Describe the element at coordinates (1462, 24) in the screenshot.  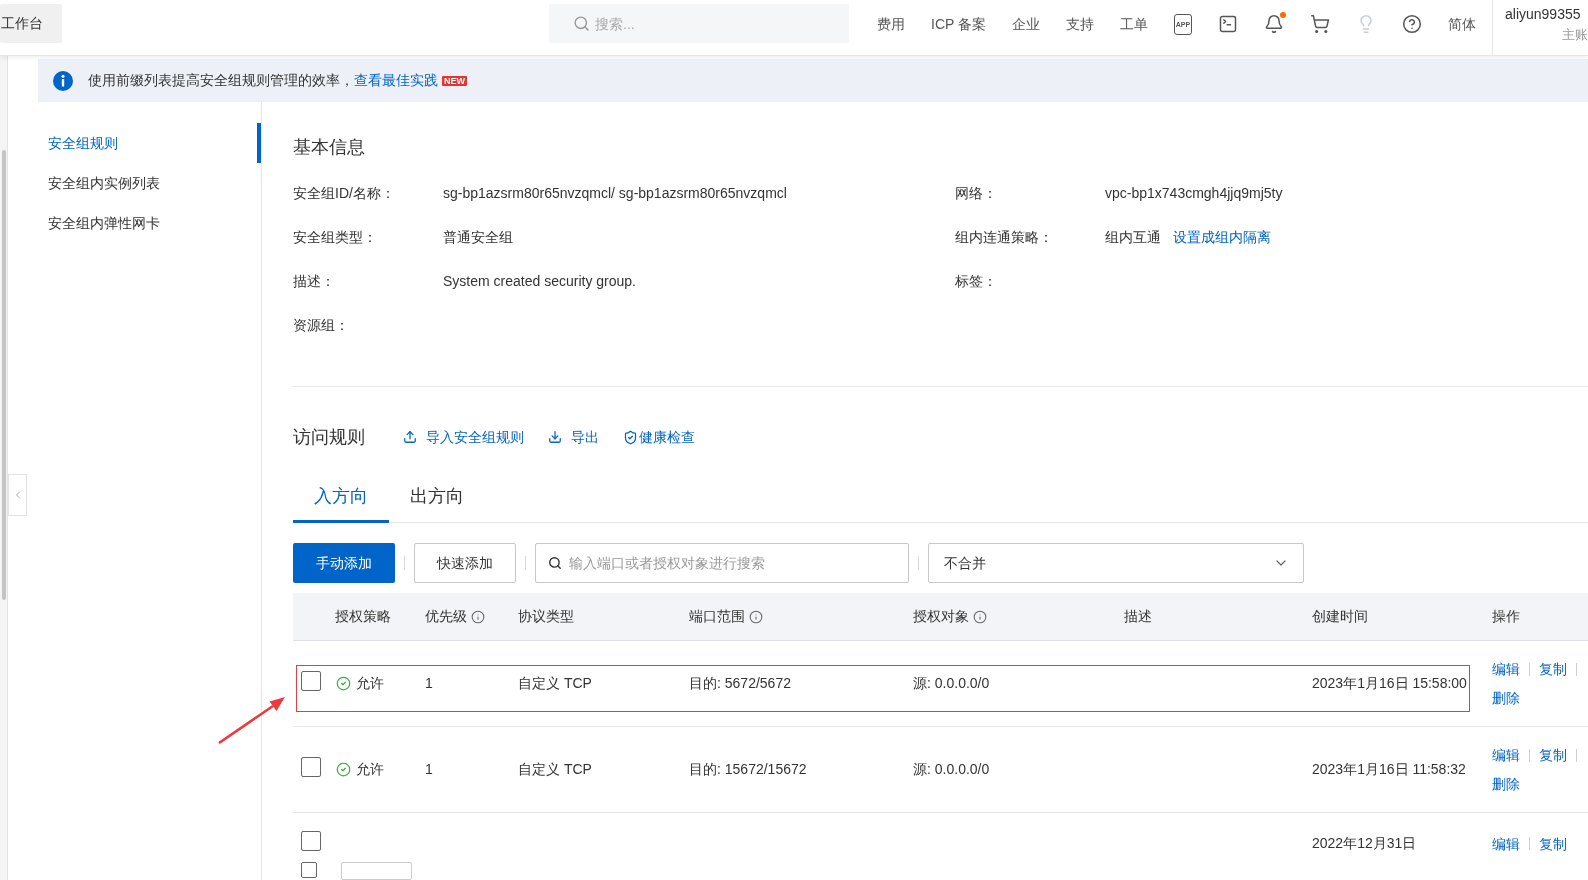
I see `language-link: 简体` at that location.